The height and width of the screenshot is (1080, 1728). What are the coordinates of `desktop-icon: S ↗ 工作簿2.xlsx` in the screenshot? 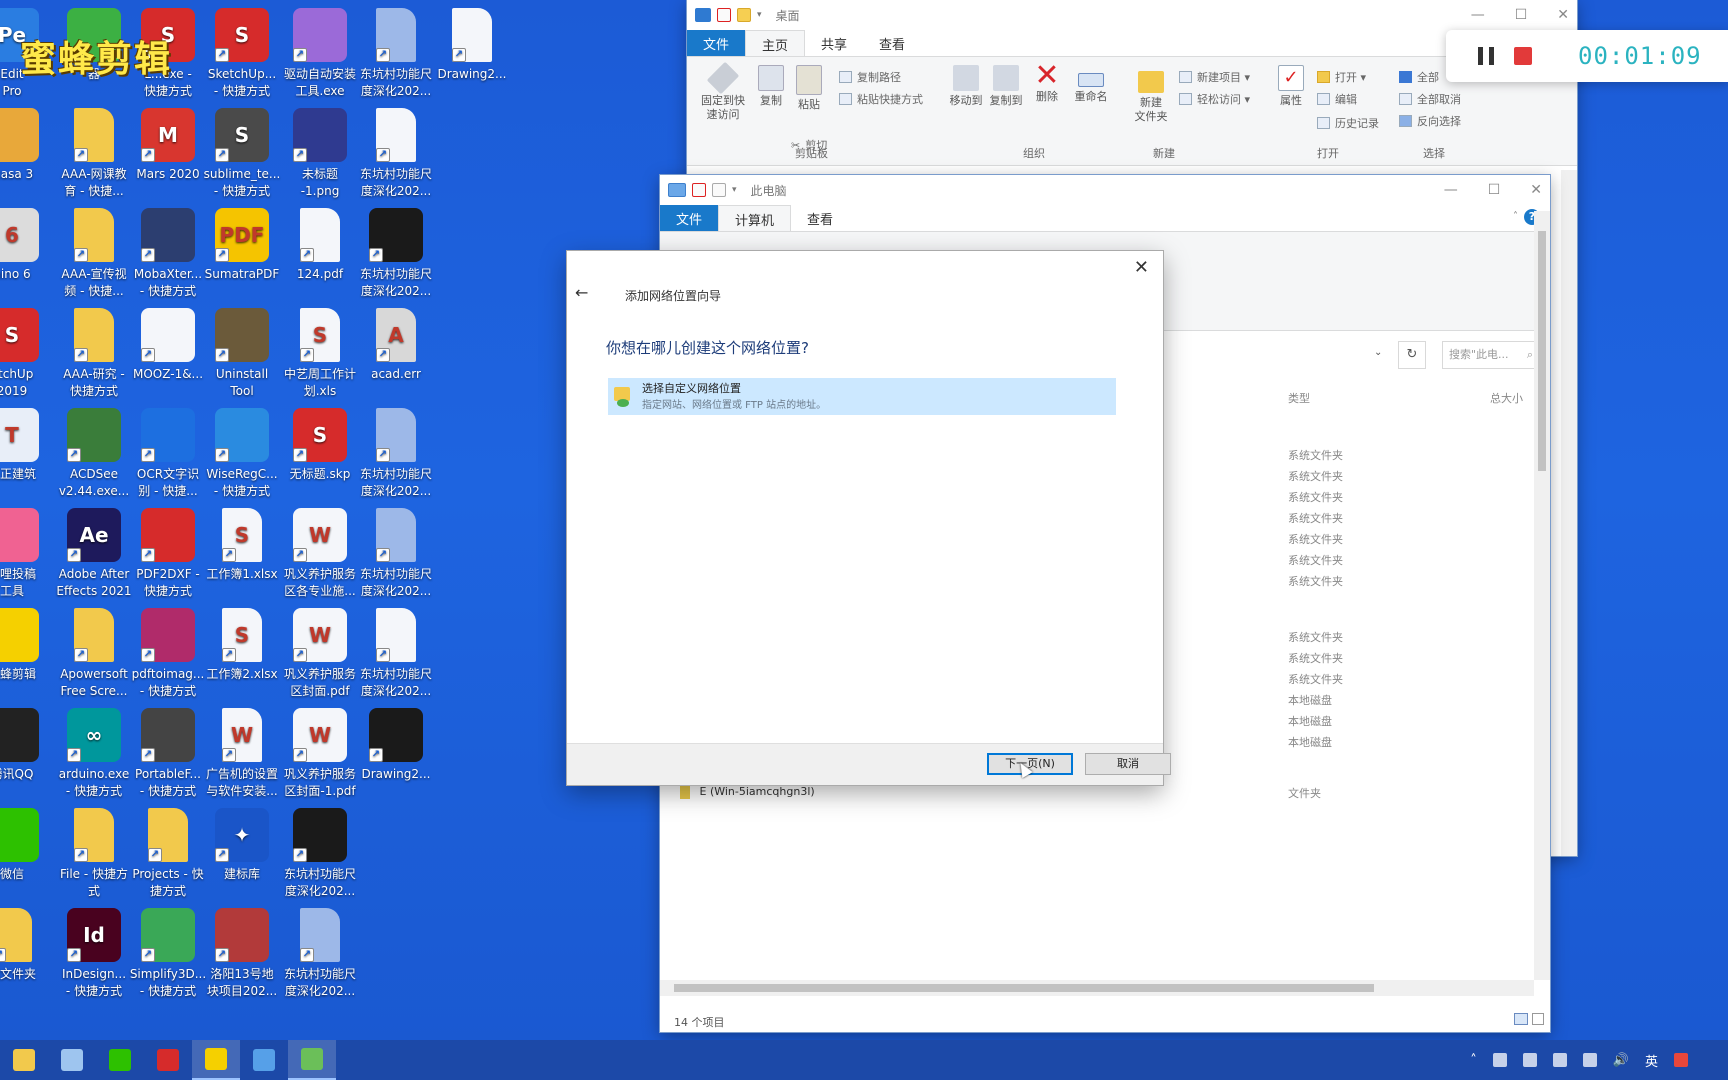 It's located at (242, 645).